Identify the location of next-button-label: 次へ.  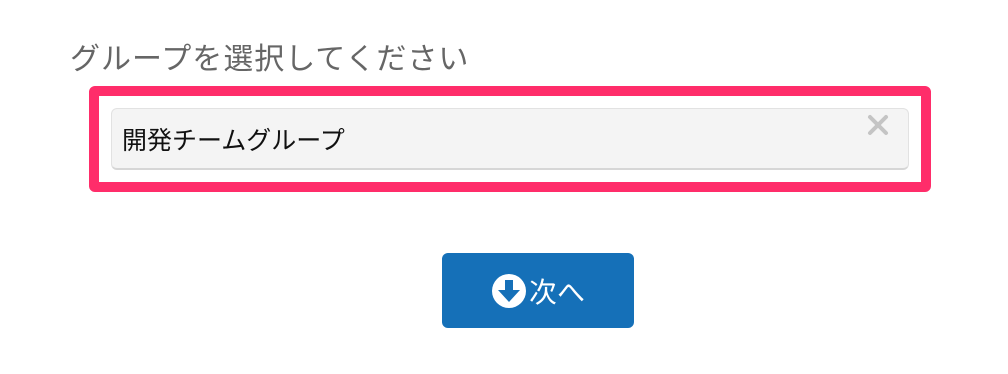
(556, 292).